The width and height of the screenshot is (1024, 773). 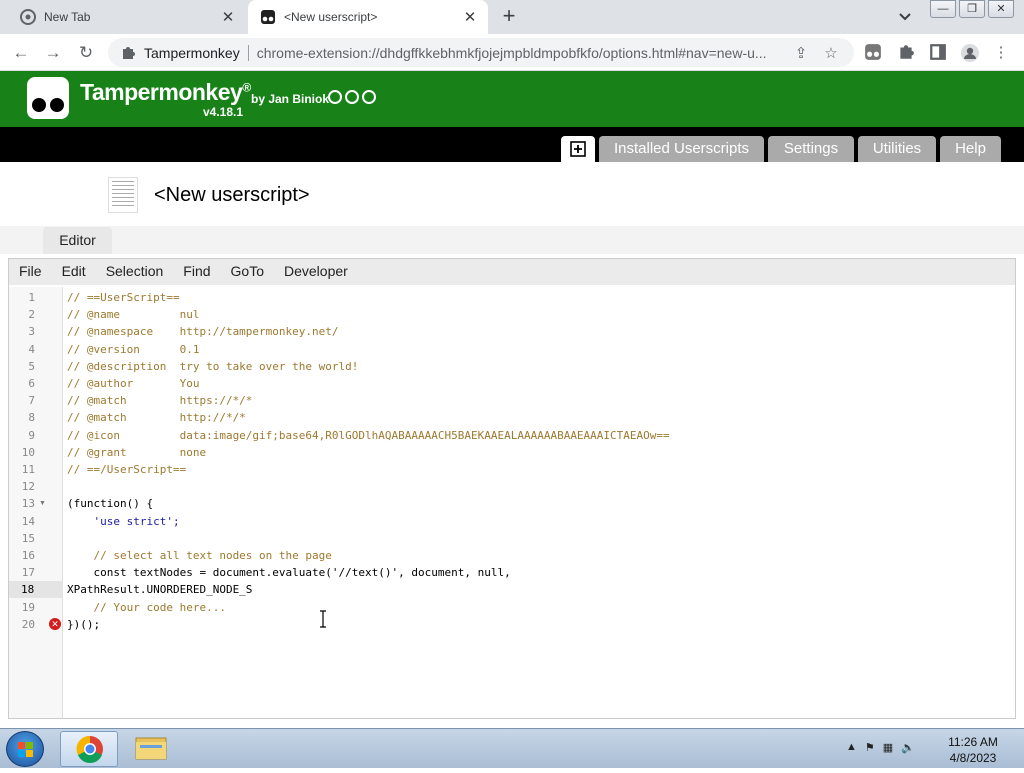 What do you see at coordinates (248, 52) in the screenshot?
I see `separator` at bounding box center [248, 52].